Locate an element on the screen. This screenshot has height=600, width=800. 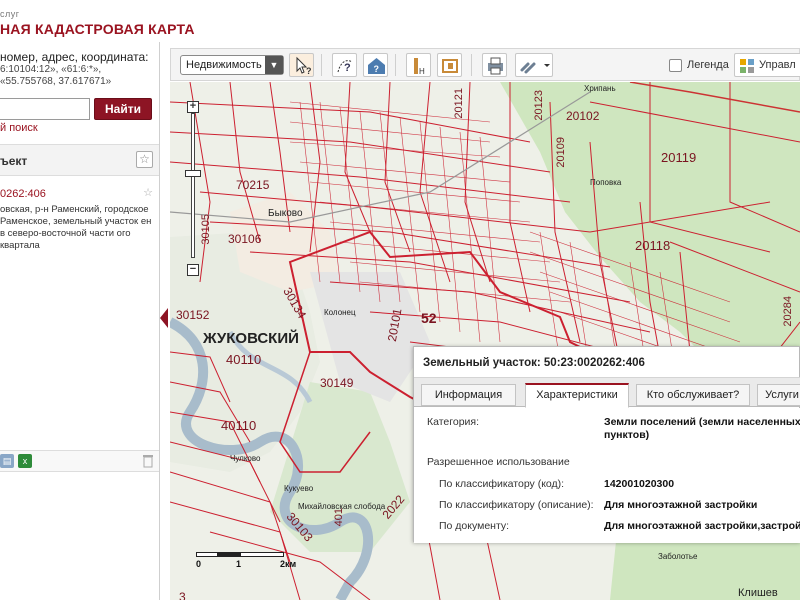
identify-tool-button: ? is located at coordinates (344, 65).